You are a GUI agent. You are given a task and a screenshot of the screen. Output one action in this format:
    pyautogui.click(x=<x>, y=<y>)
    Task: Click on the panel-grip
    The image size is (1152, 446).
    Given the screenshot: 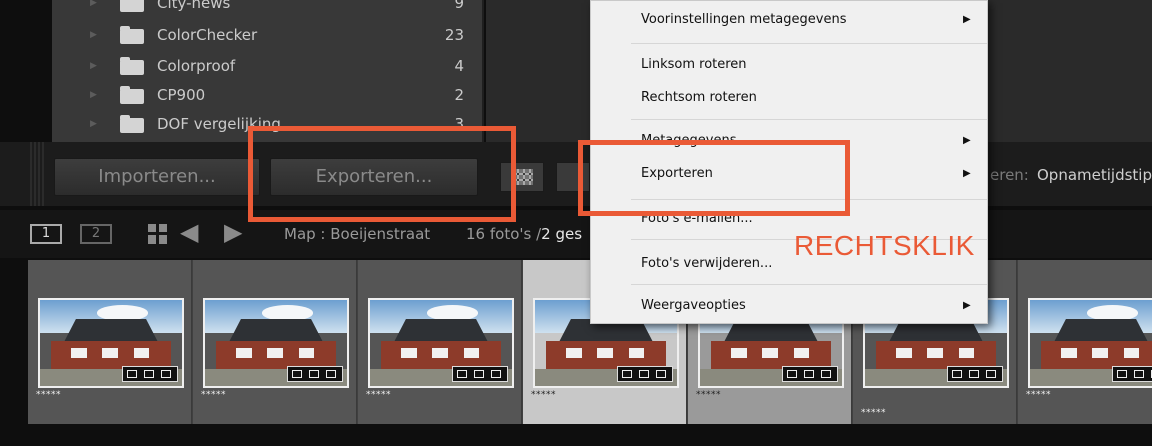 What is the action you would take?
    pyautogui.click(x=38, y=174)
    